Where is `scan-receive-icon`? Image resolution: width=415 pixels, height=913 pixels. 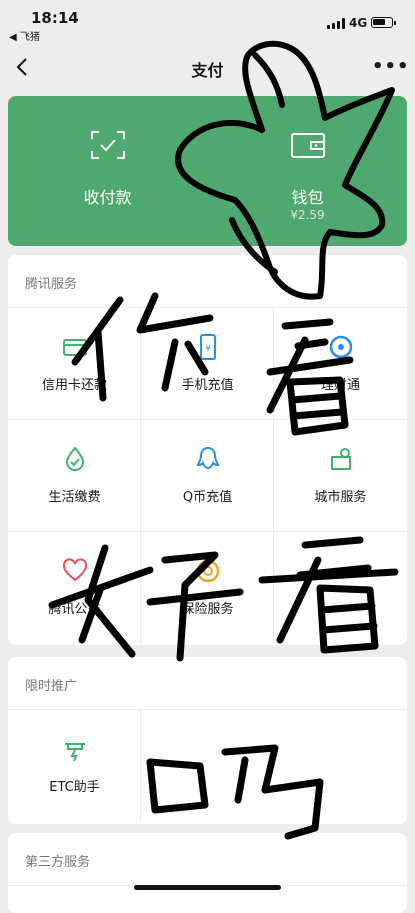
scan-receive-icon is located at coordinates (108, 145).